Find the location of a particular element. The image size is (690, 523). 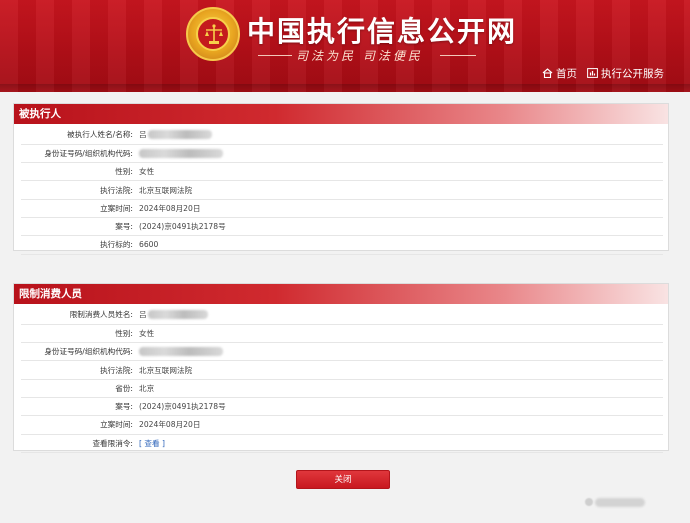

view-restriction-order-link: [ 查看 ] is located at coordinates (152, 443).